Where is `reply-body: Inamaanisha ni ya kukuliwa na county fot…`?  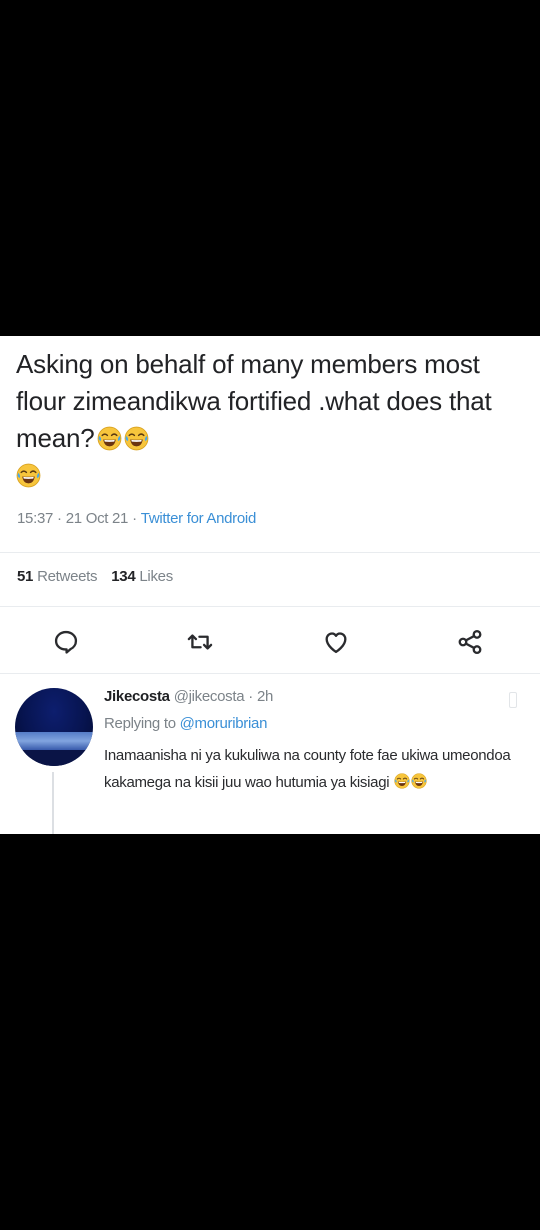
reply-body: Inamaanisha ni ya kukuliwa na county fot… is located at coordinates (314, 769).